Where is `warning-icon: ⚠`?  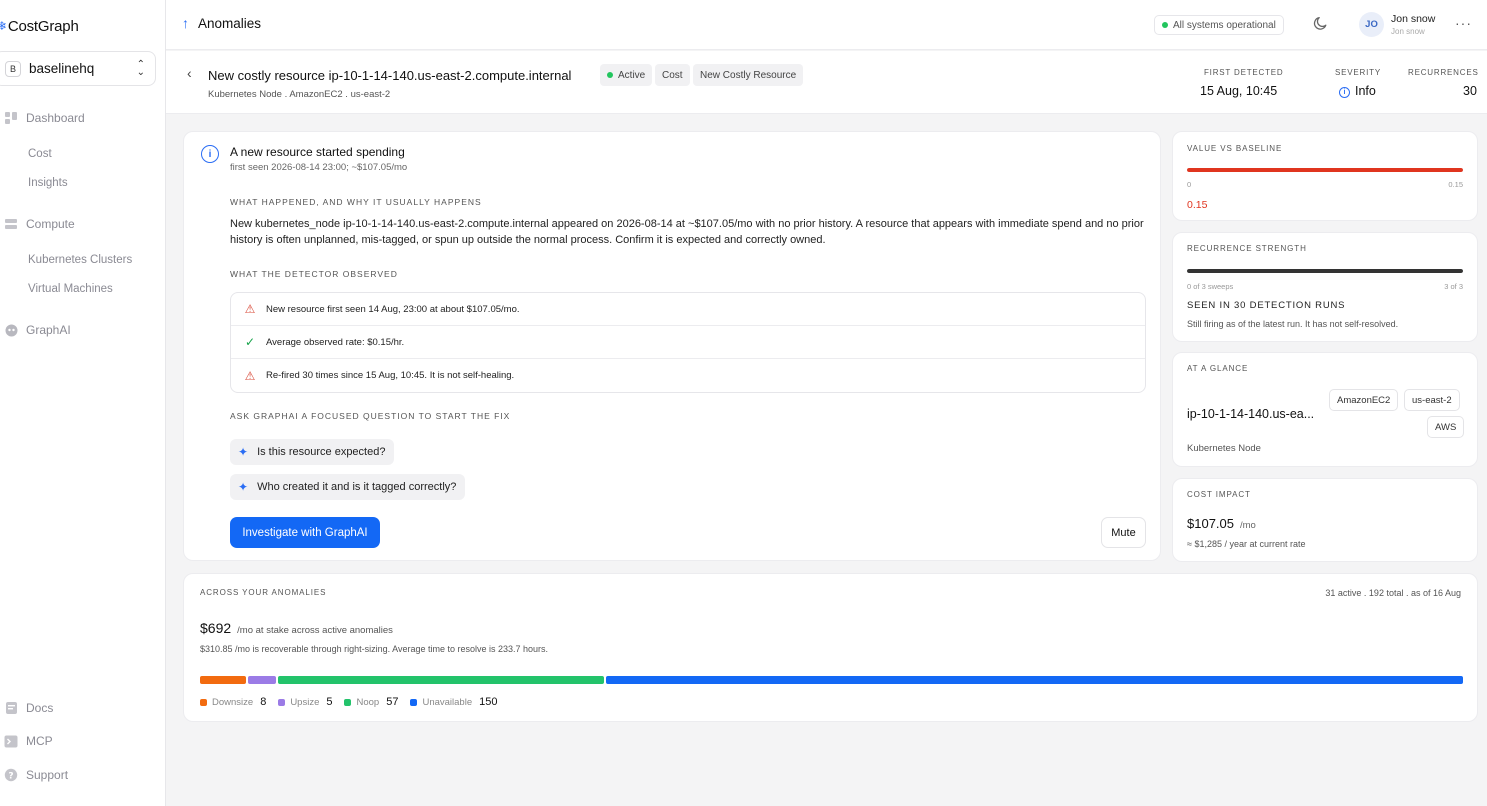
warning-icon: ⚠ is located at coordinates (250, 375).